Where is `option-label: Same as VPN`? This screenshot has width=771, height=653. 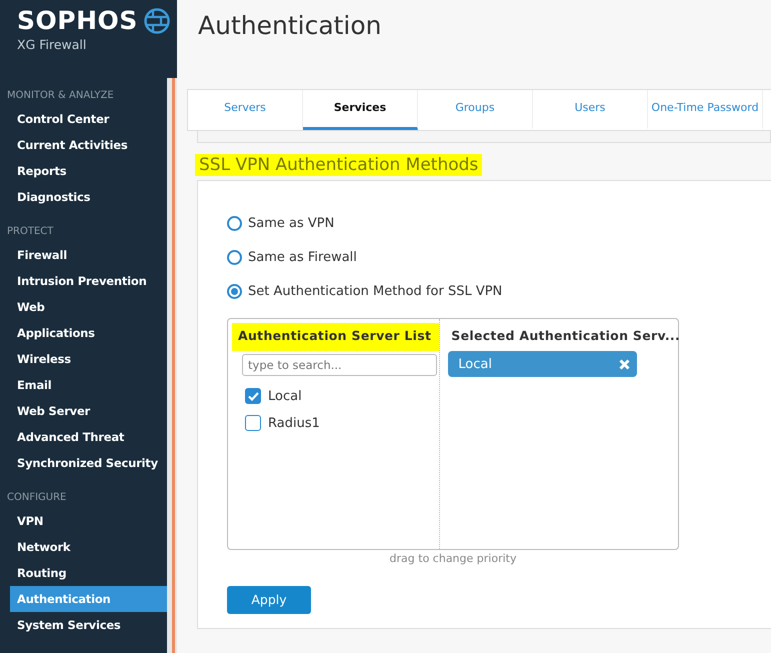 option-label: Same as VPN is located at coordinates (291, 224).